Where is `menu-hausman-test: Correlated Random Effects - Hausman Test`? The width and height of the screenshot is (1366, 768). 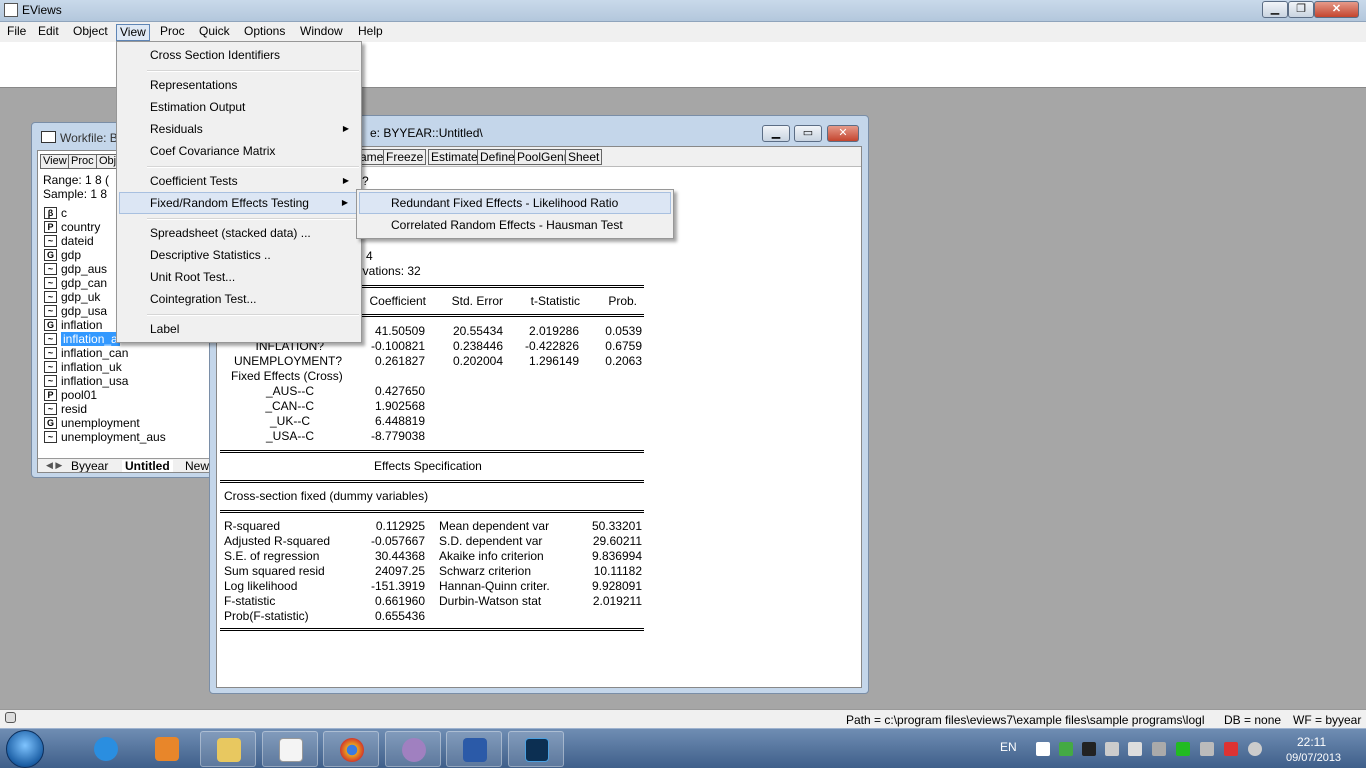 menu-hausman-test: Correlated Random Effects - Hausman Test is located at coordinates (515, 225).